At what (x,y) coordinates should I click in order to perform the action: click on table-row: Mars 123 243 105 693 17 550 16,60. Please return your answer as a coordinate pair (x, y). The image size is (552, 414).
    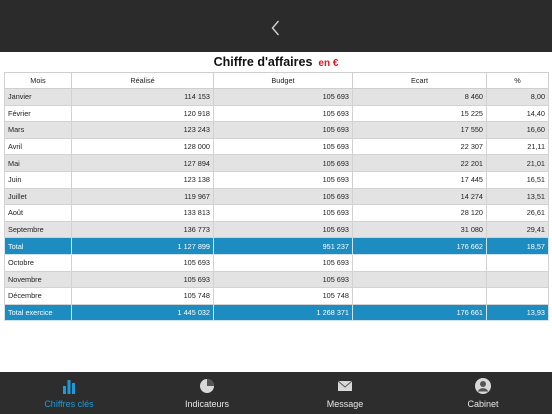
    Looking at the image, I should click on (276, 130).